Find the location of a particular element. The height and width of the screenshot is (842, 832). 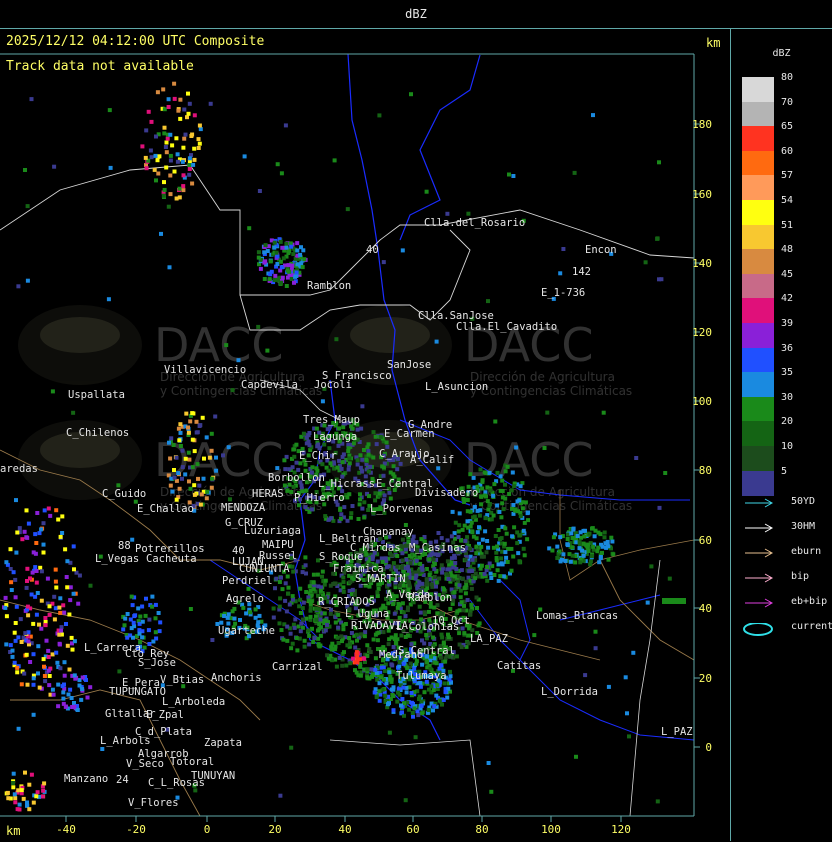

track-legend-item: current is located at coordinates (786, 628).